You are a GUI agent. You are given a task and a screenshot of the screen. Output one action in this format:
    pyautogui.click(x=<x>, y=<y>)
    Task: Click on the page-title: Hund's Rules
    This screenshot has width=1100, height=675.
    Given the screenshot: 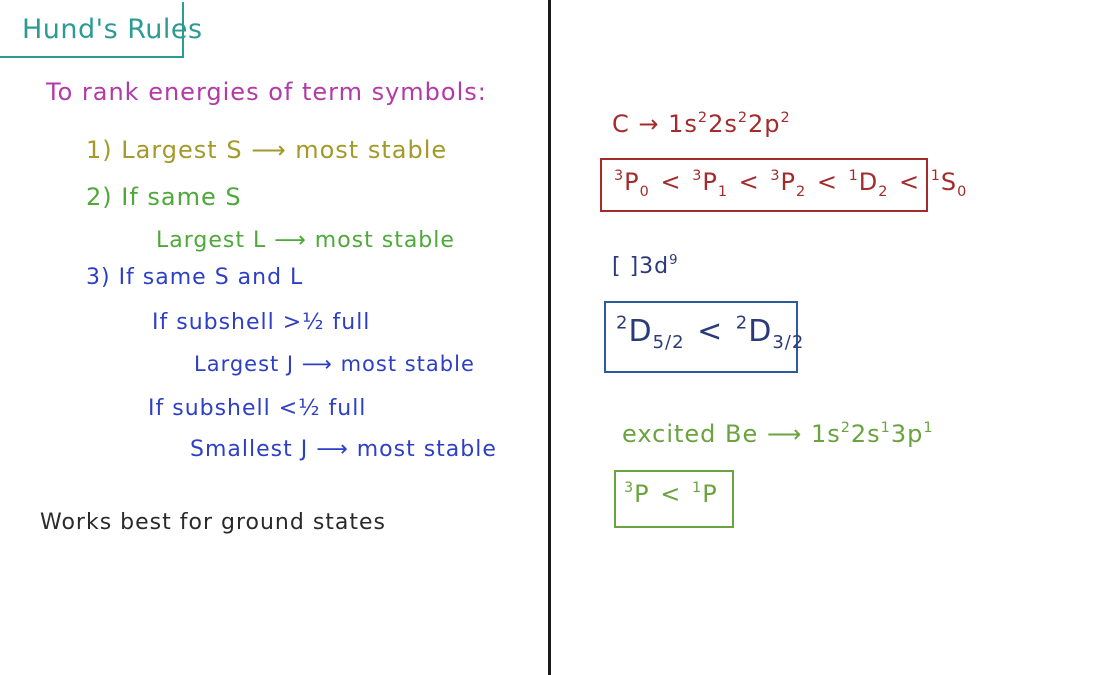 What is the action you would take?
    pyautogui.click(x=112, y=29)
    